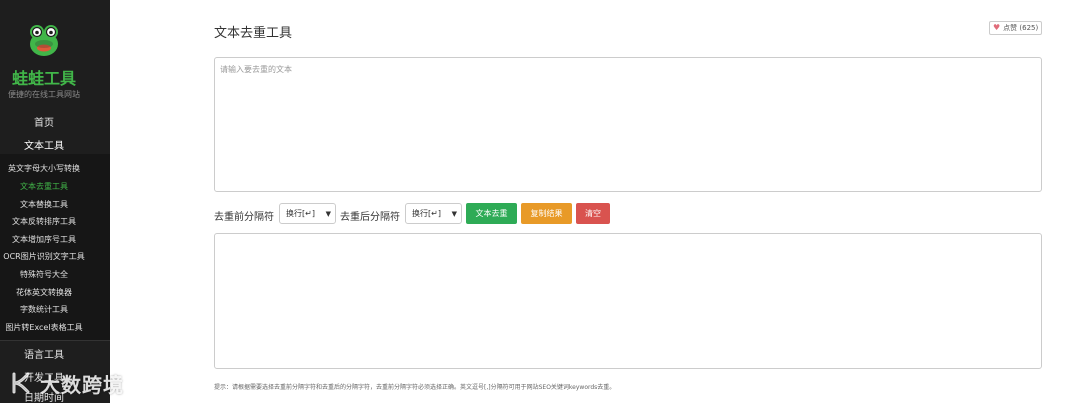 The image size is (1080, 403). What do you see at coordinates (44, 292) in the screenshot?
I see `subnav-item-fancy-text: 花体英文转换器` at bounding box center [44, 292].